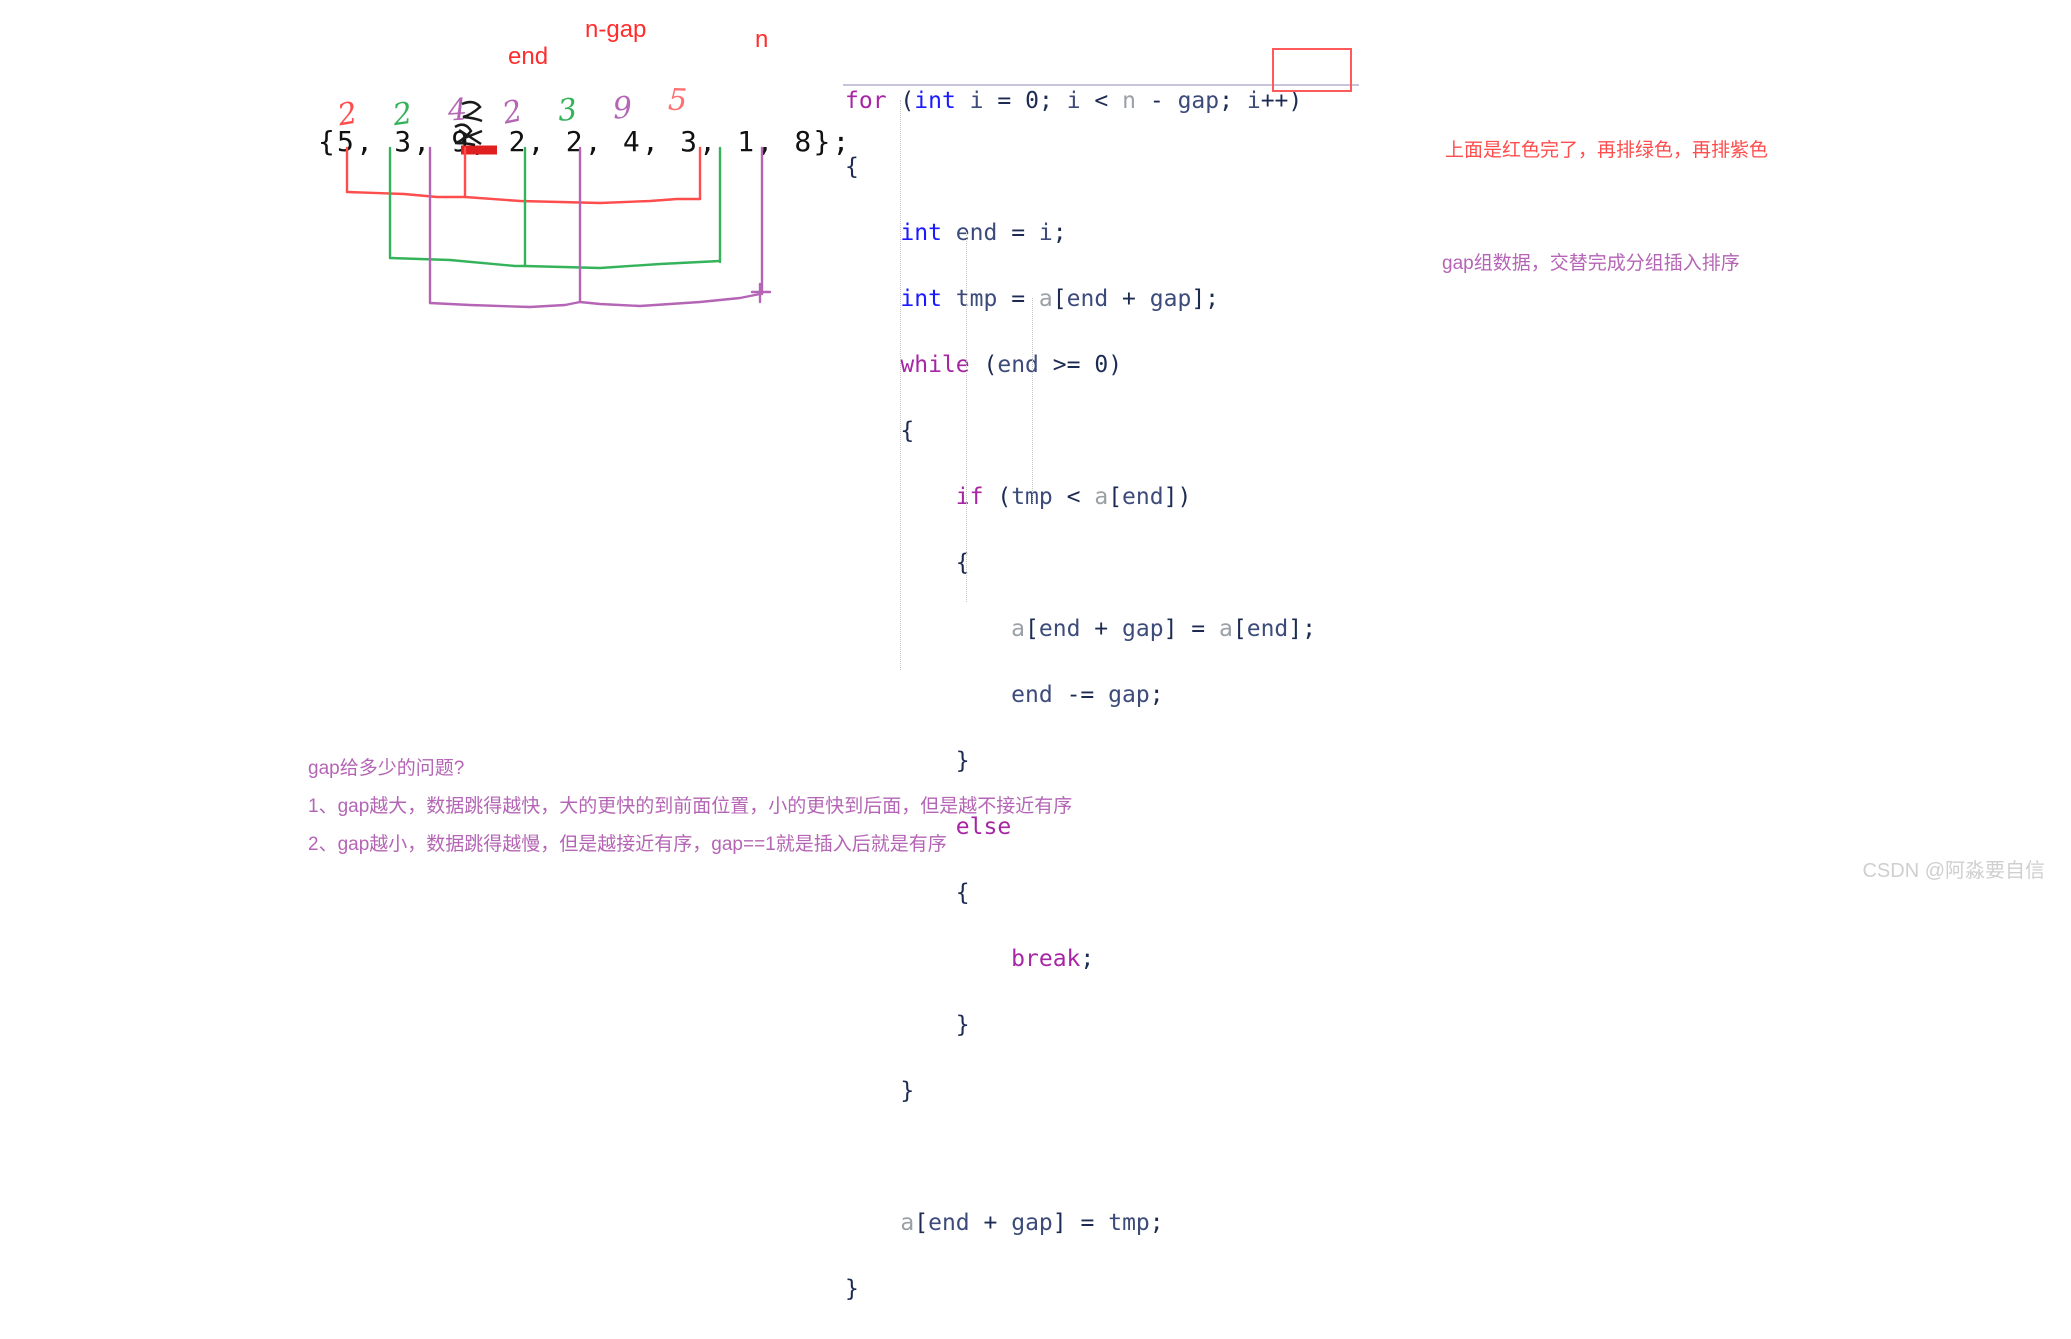 The height and width of the screenshot is (1339, 2071). I want to click on code-line-while: while (end >= 0), so click(1011, 365).